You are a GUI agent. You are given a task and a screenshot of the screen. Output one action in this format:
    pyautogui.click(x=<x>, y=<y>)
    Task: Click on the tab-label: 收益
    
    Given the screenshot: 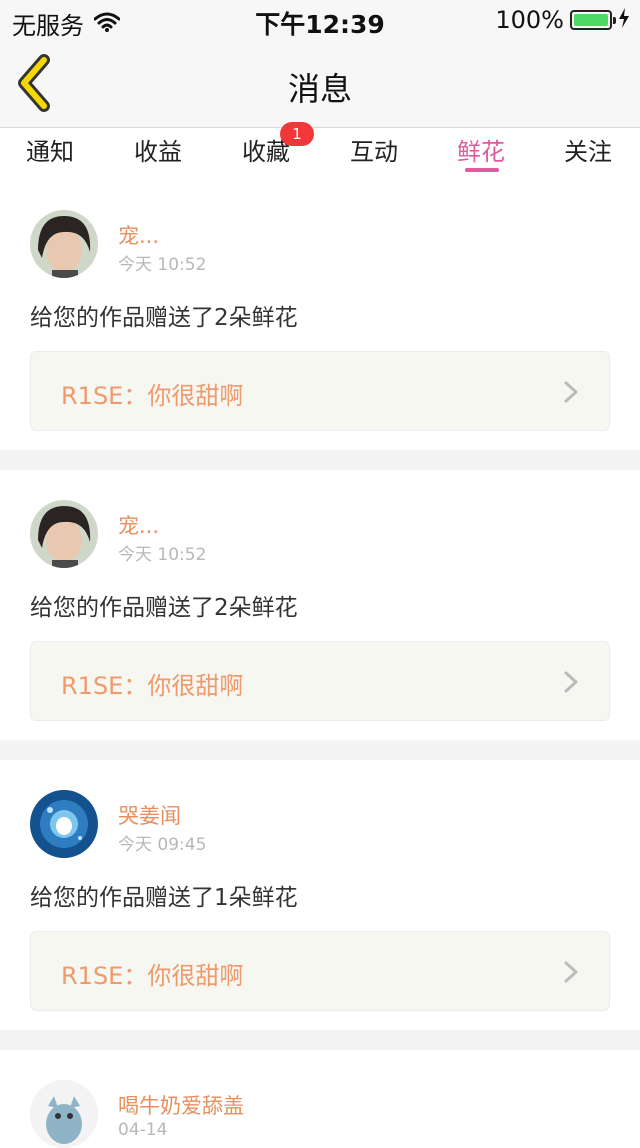 What is the action you would take?
    pyautogui.click(x=158, y=152)
    